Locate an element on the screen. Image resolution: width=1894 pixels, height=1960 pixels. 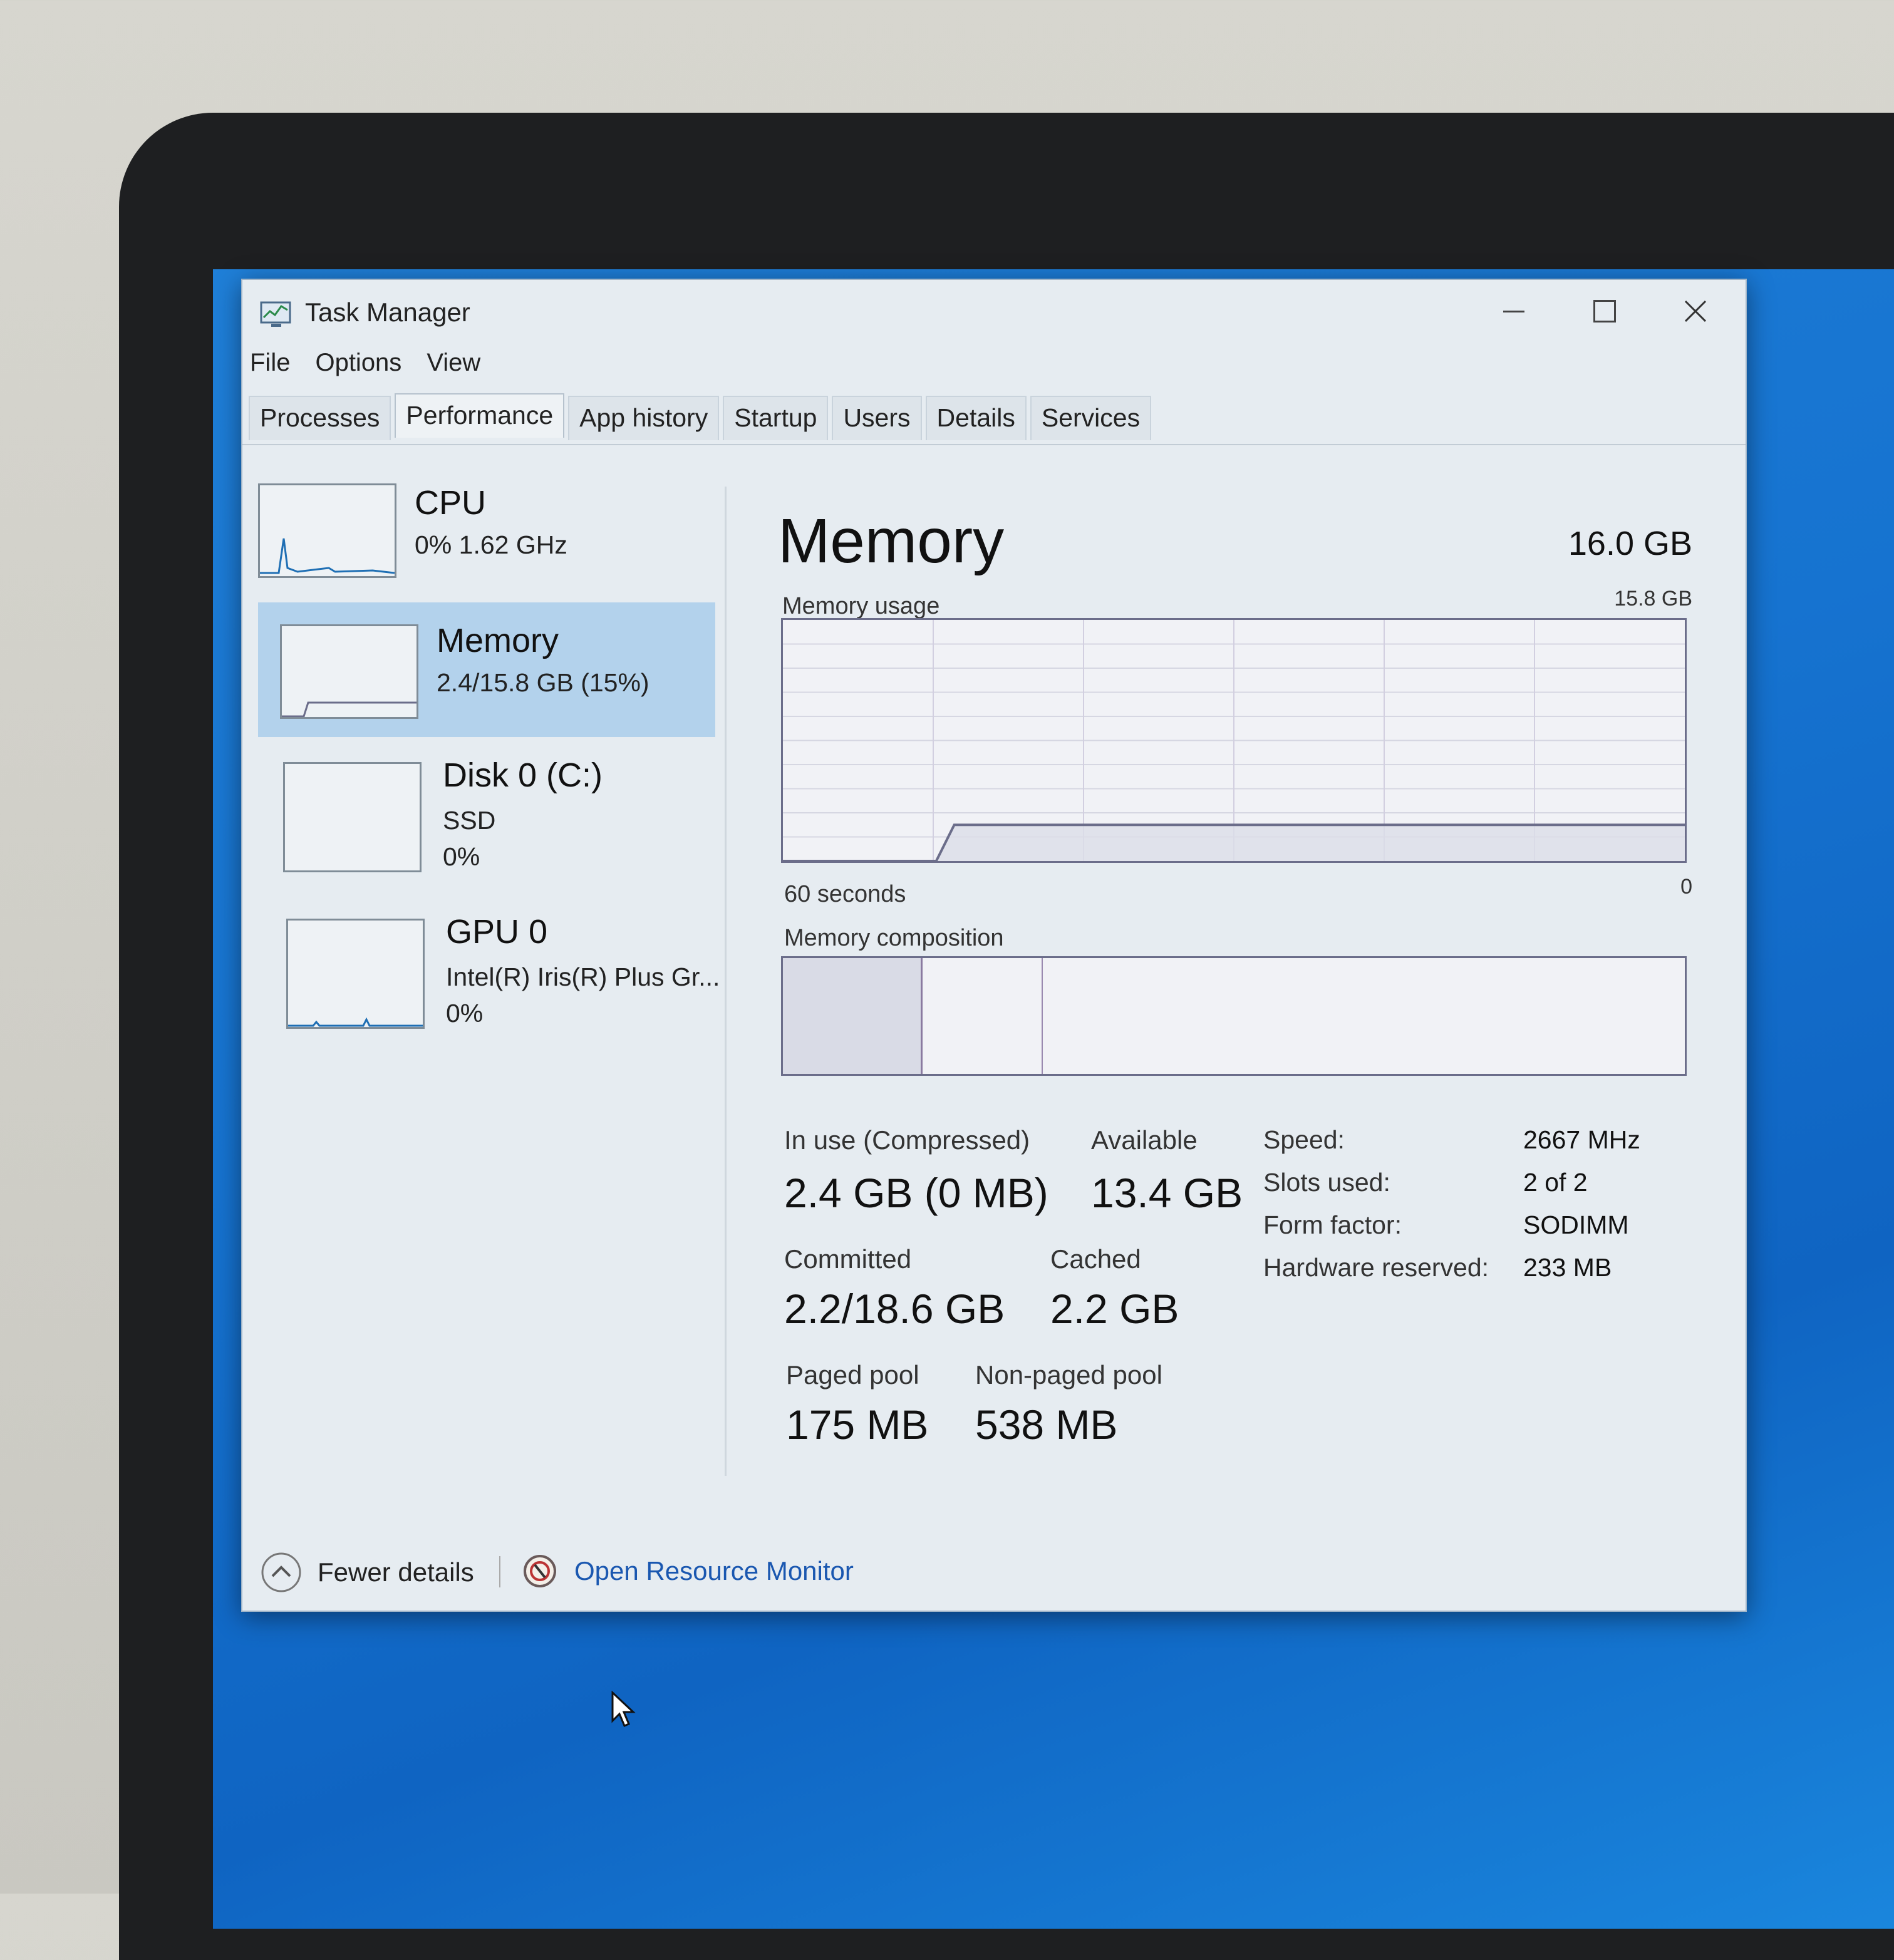
tab-app-history: App history is located at coordinates (644, 418).